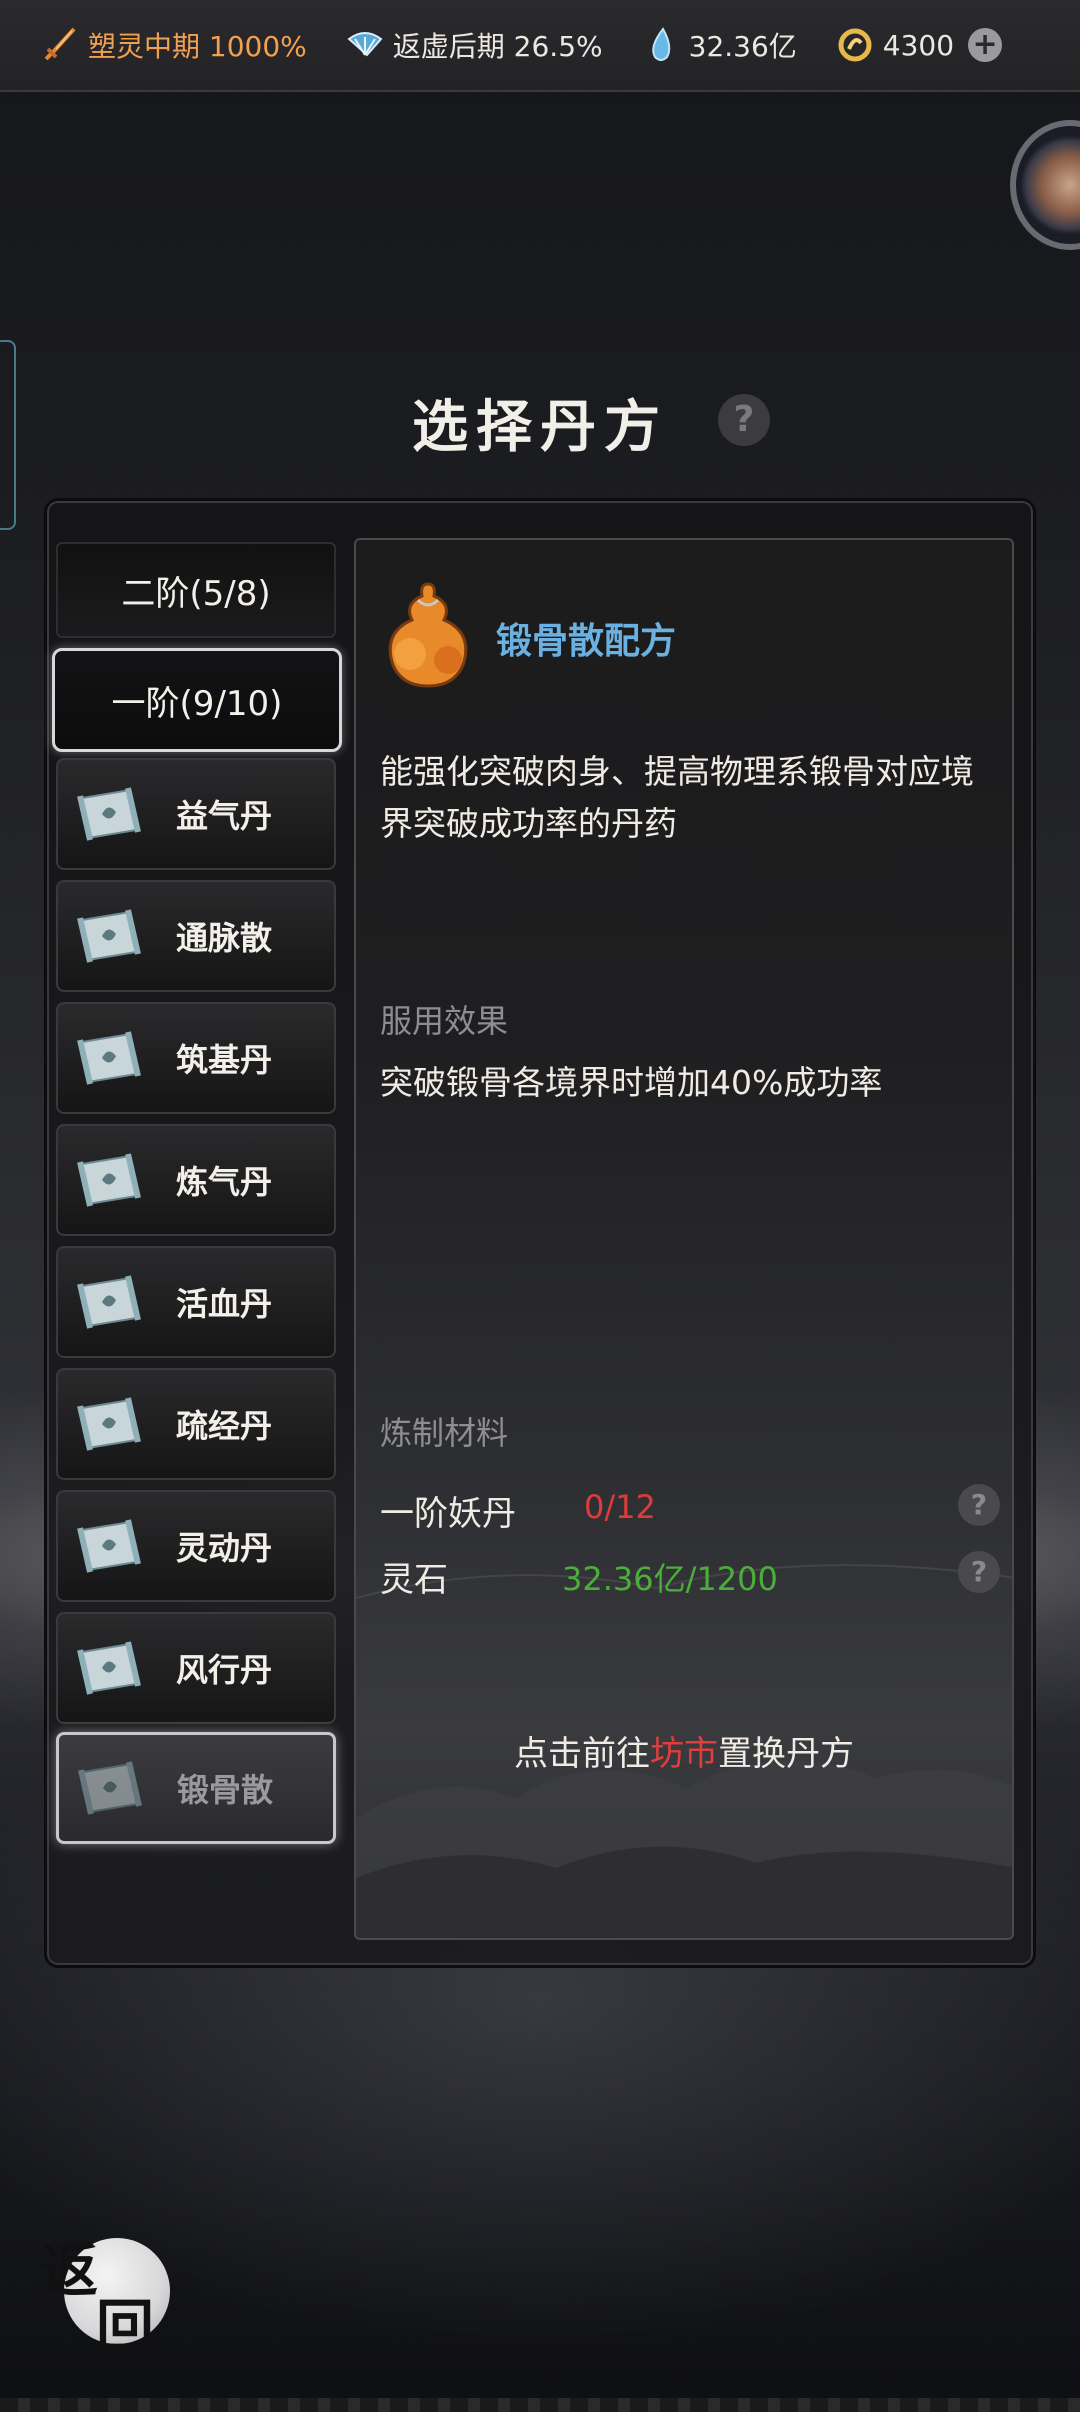  I want to click on spirit-stones-stat: 32.36亿, so click(719, 45).